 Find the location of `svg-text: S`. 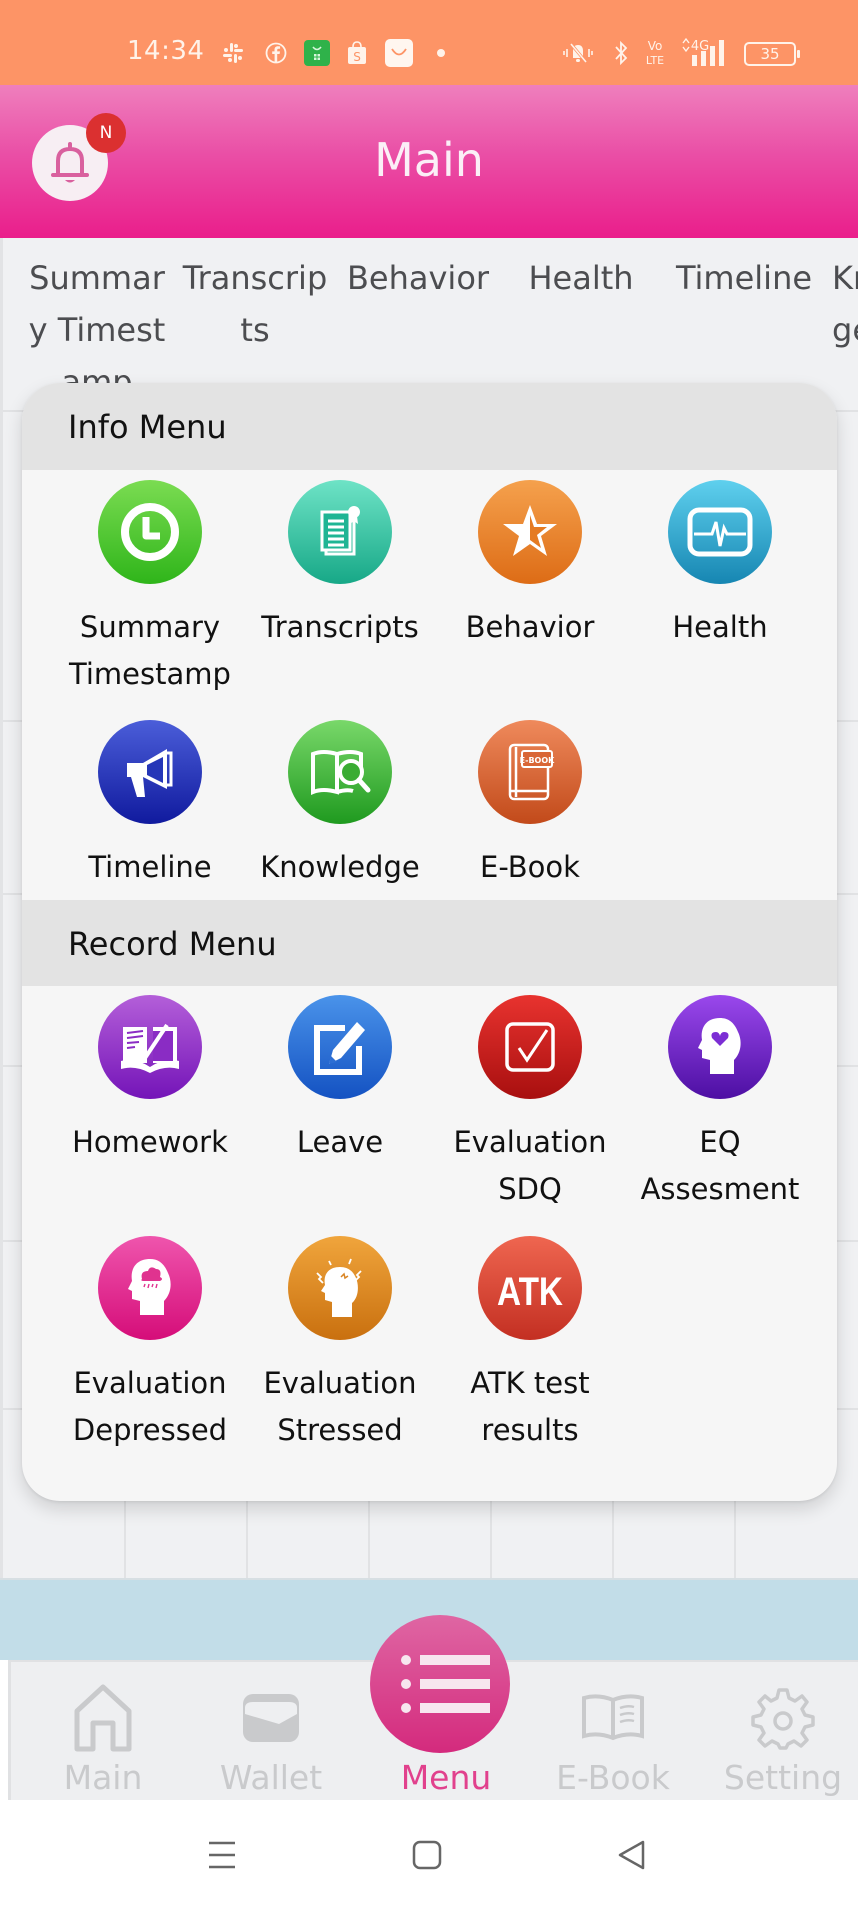

svg-text: S is located at coordinates (357, 57).